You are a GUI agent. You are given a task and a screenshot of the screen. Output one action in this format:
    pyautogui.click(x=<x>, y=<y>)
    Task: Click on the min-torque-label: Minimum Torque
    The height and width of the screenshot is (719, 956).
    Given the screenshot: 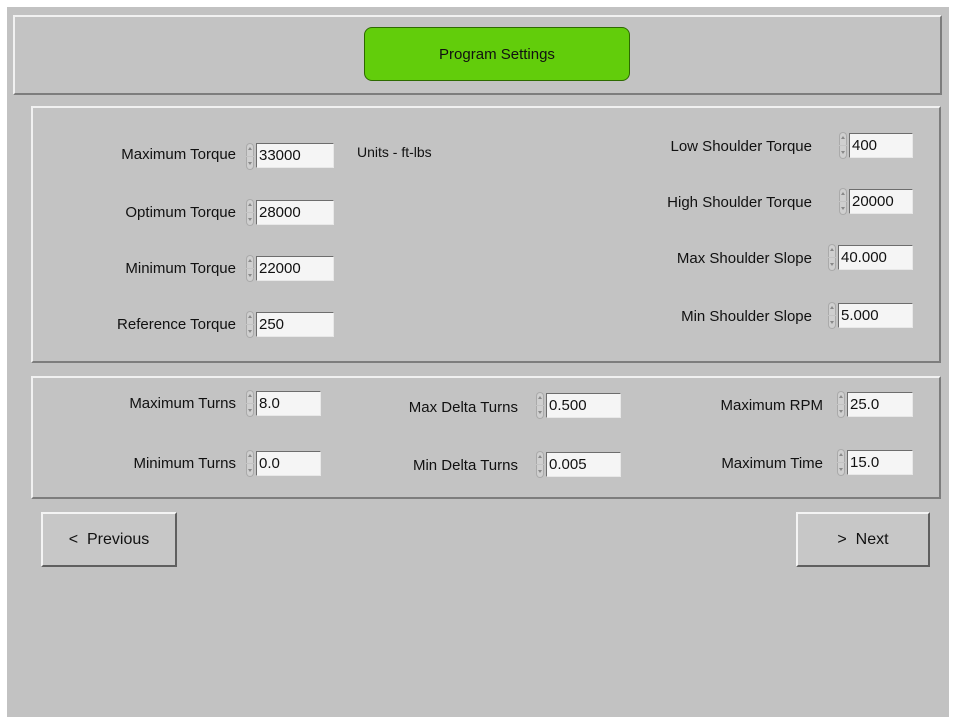 What is the action you would take?
    pyautogui.click(x=180, y=268)
    